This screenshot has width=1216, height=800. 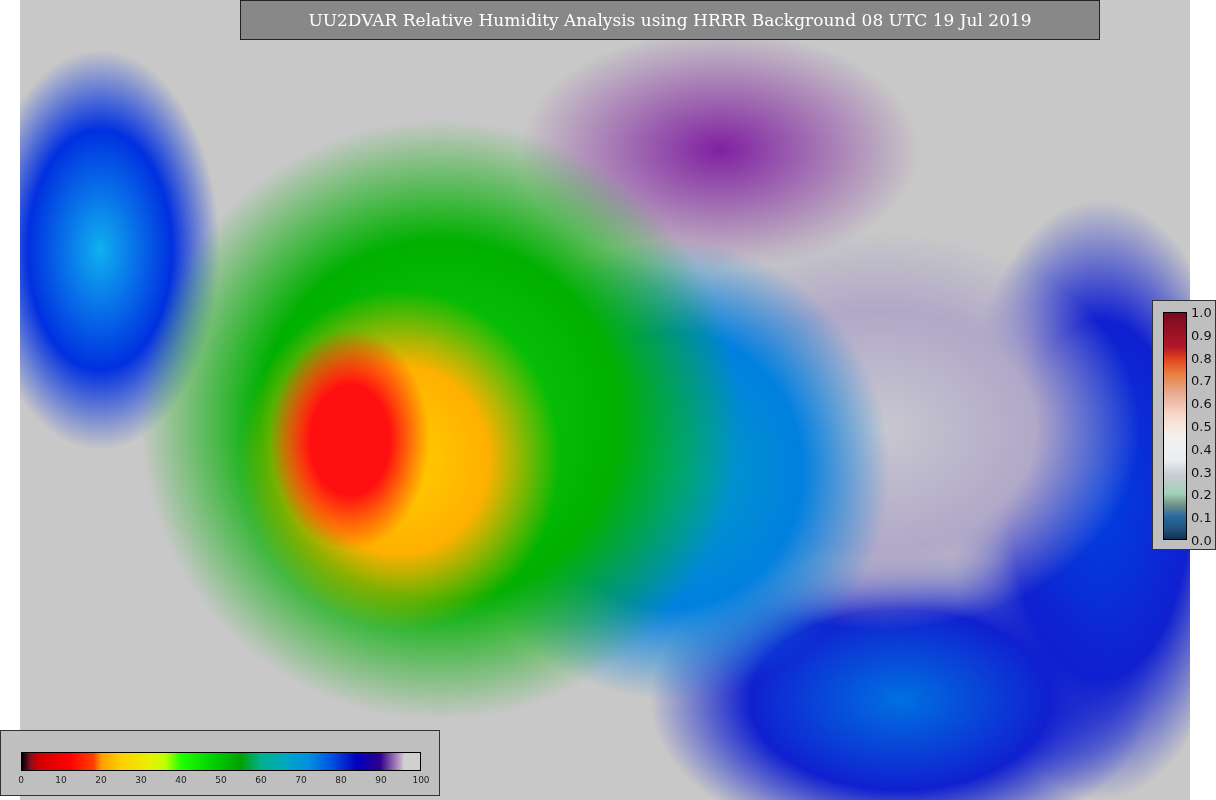 What do you see at coordinates (261, 780) in the screenshot?
I see `tick-label: 60` at bounding box center [261, 780].